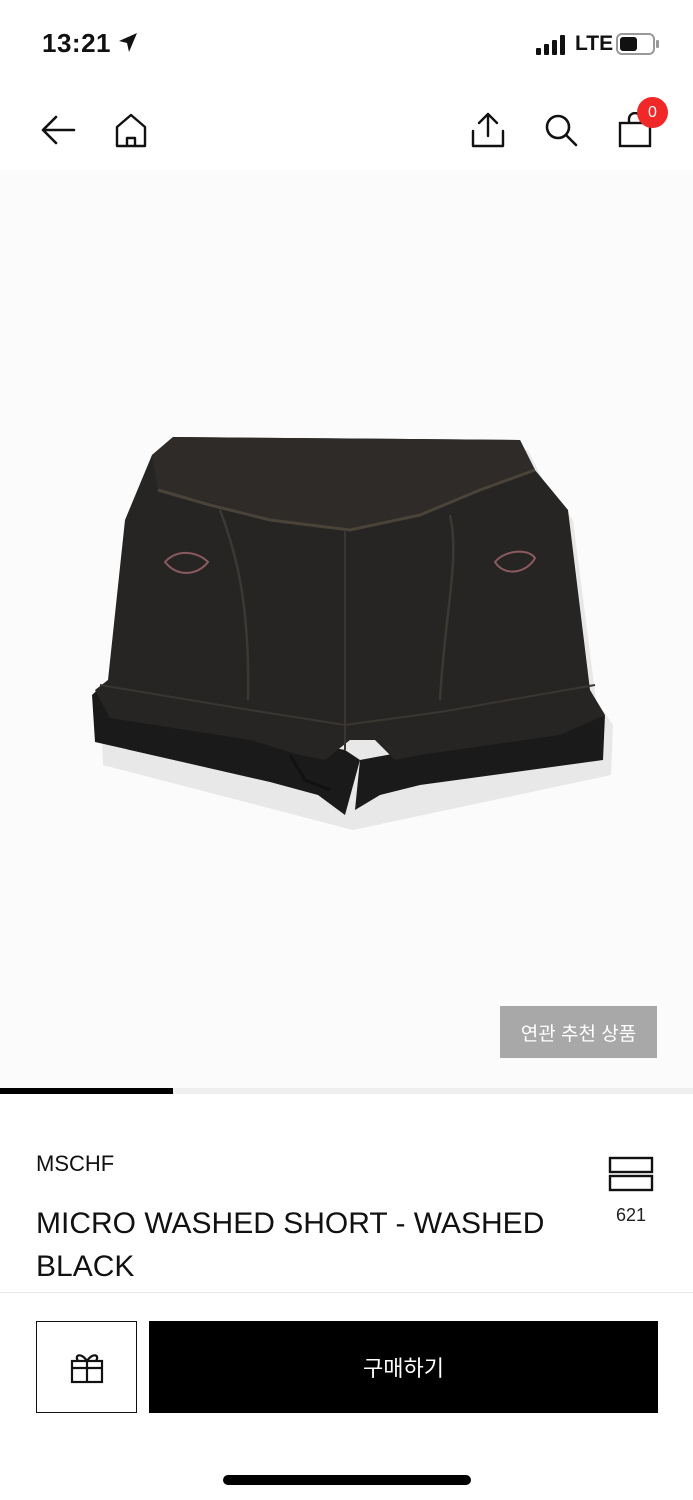 The image size is (693, 1500). Describe the element at coordinates (594, 43) in the screenshot. I see `network-label: LTE` at that location.